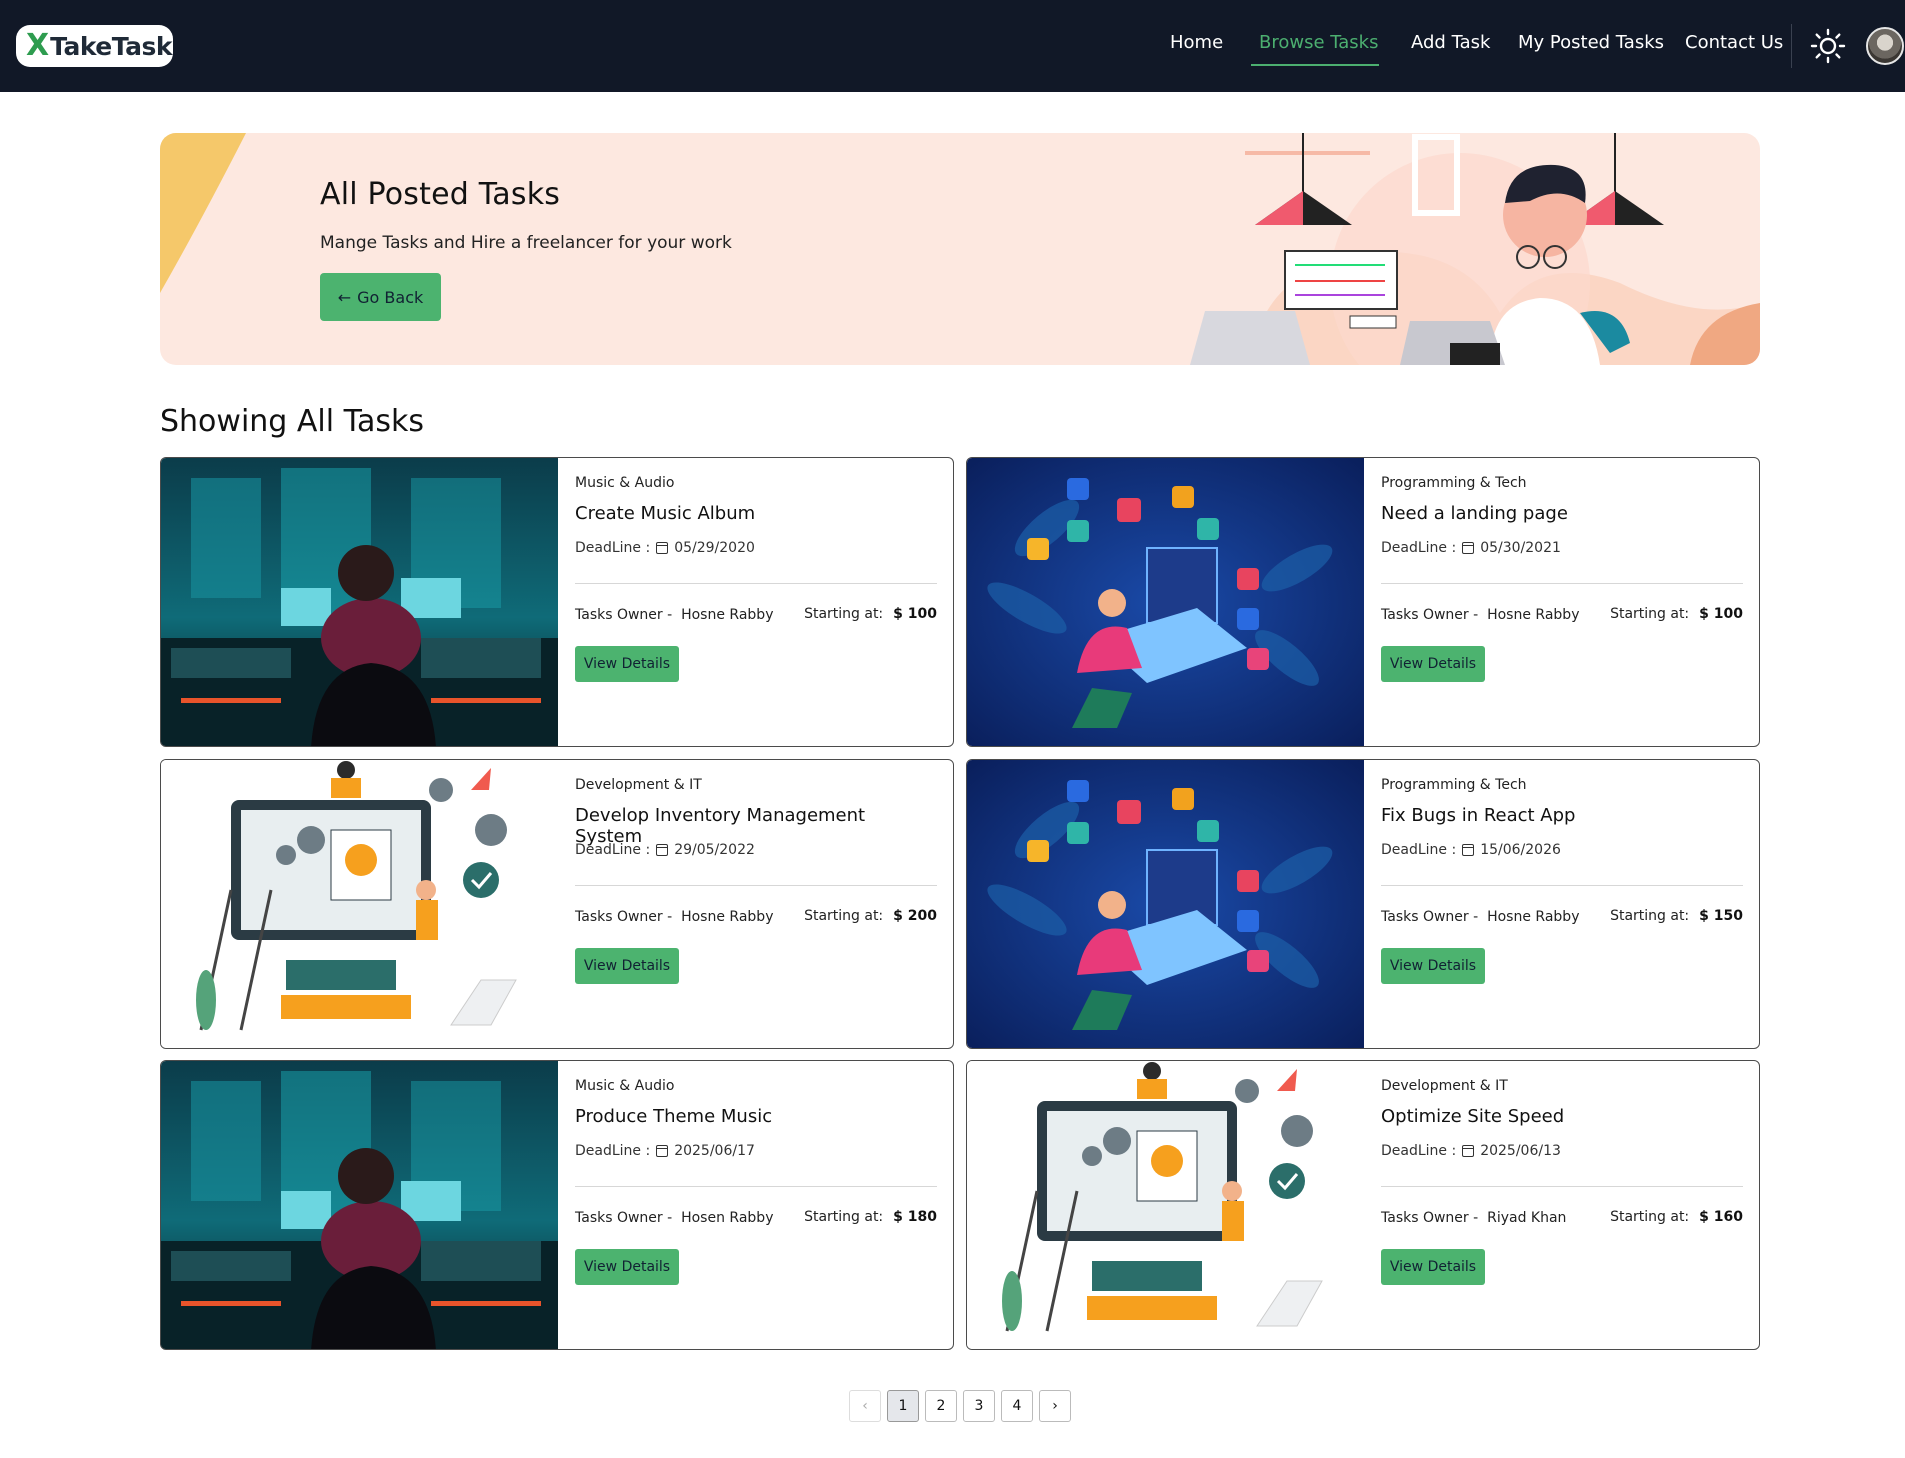 This screenshot has height=1458, width=1905. Describe the element at coordinates (390, 297) in the screenshot. I see `go-back-label: Go Back` at that location.